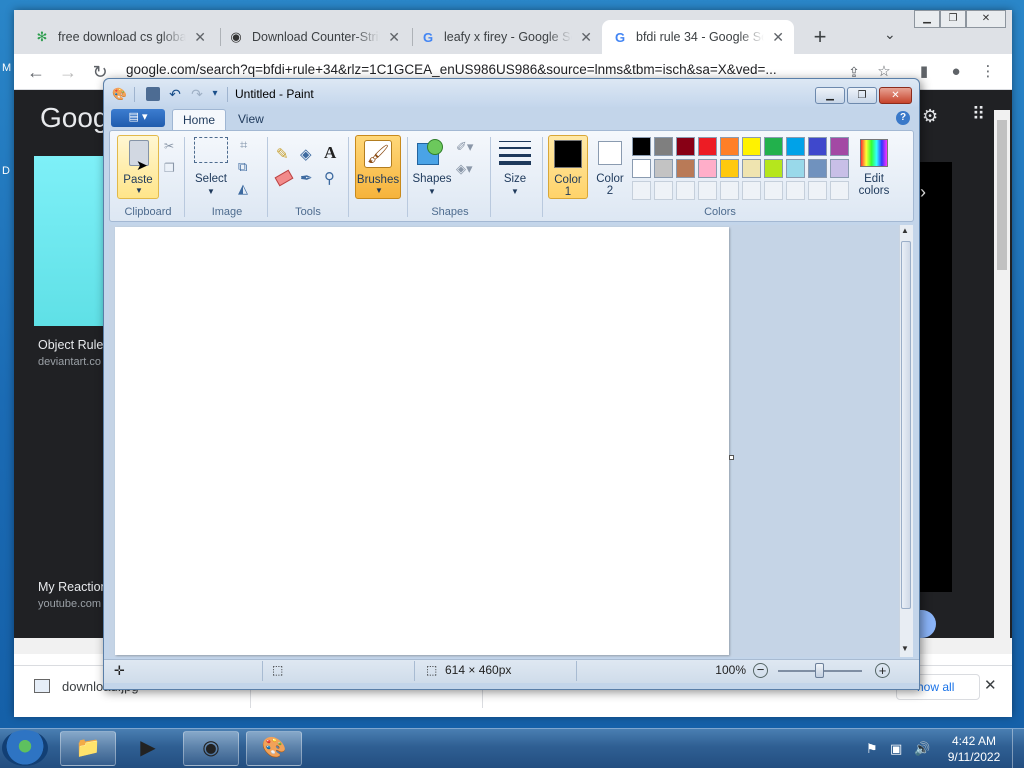  What do you see at coordinates (243, 145) in the screenshot?
I see `crop-icon: ⌗` at bounding box center [243, 145].